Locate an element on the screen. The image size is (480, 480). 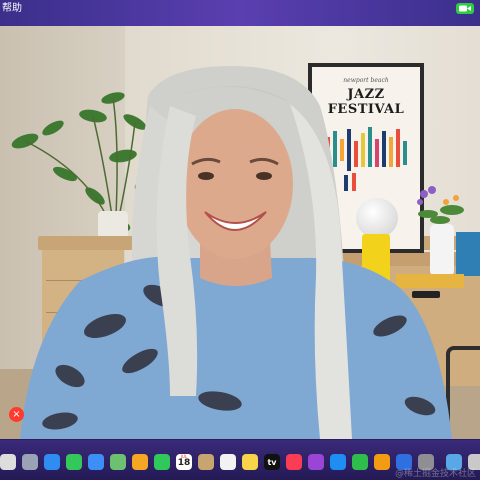
calendar-day: 18 is located at coordinates (184, 463).